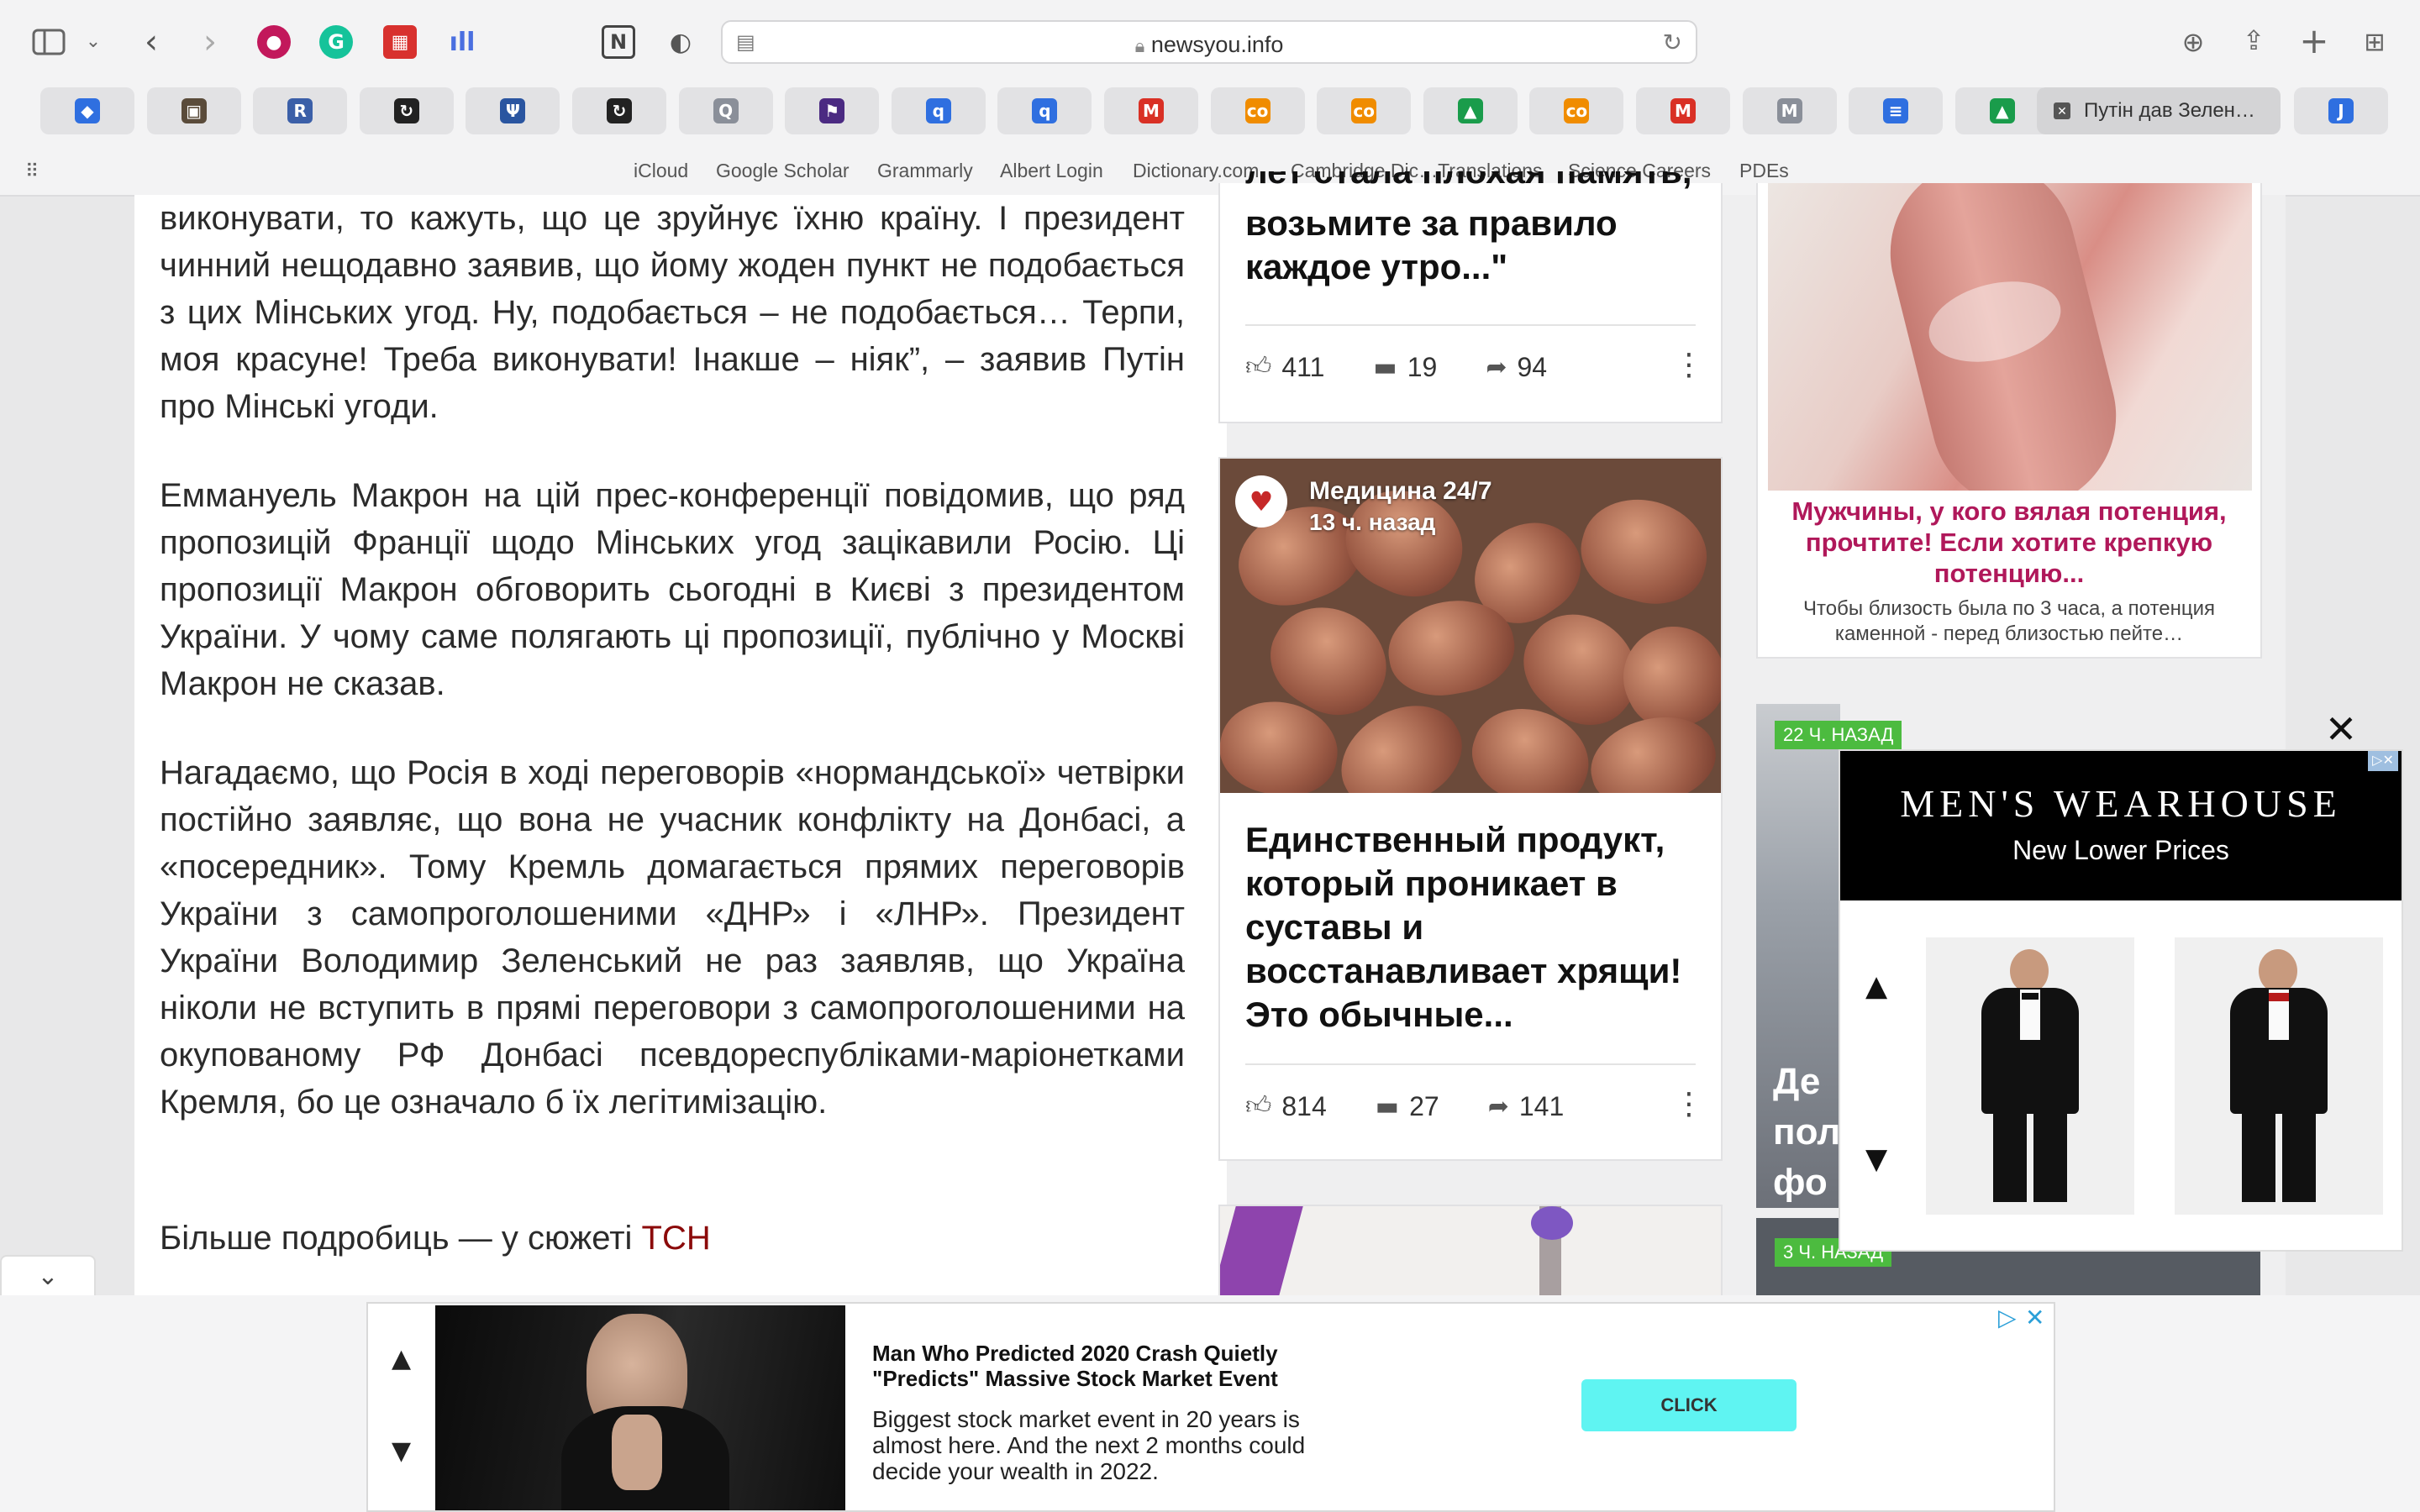 Image resolution: width=2420 pixels, height=1512 pixels. I want to click on card-stats: 👍︎ 814 ▬ 27 ➦ 141, so click(1470, 1106).